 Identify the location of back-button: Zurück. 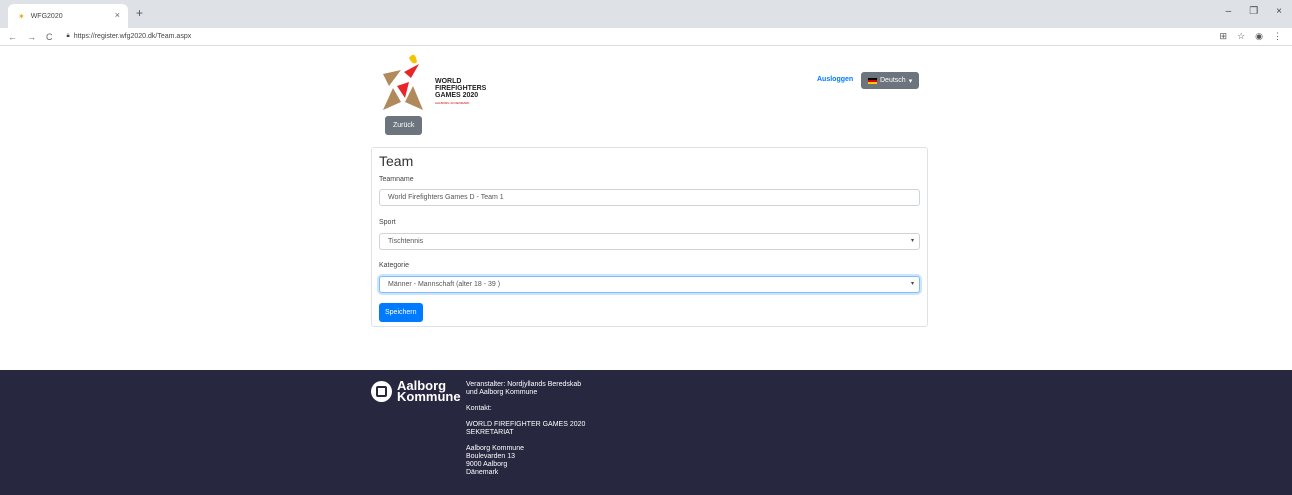
(404, 125).